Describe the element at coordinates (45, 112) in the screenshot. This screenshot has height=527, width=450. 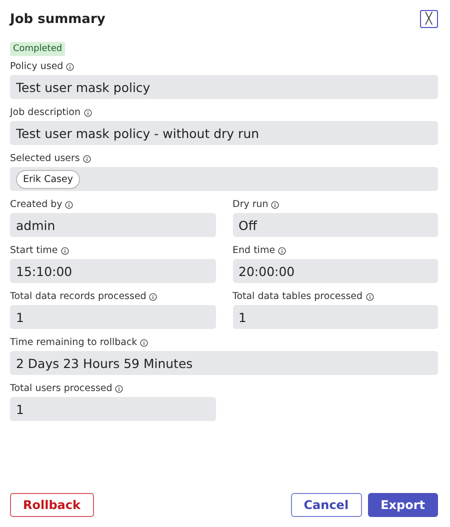
I see `field-label: Job description` at that location.